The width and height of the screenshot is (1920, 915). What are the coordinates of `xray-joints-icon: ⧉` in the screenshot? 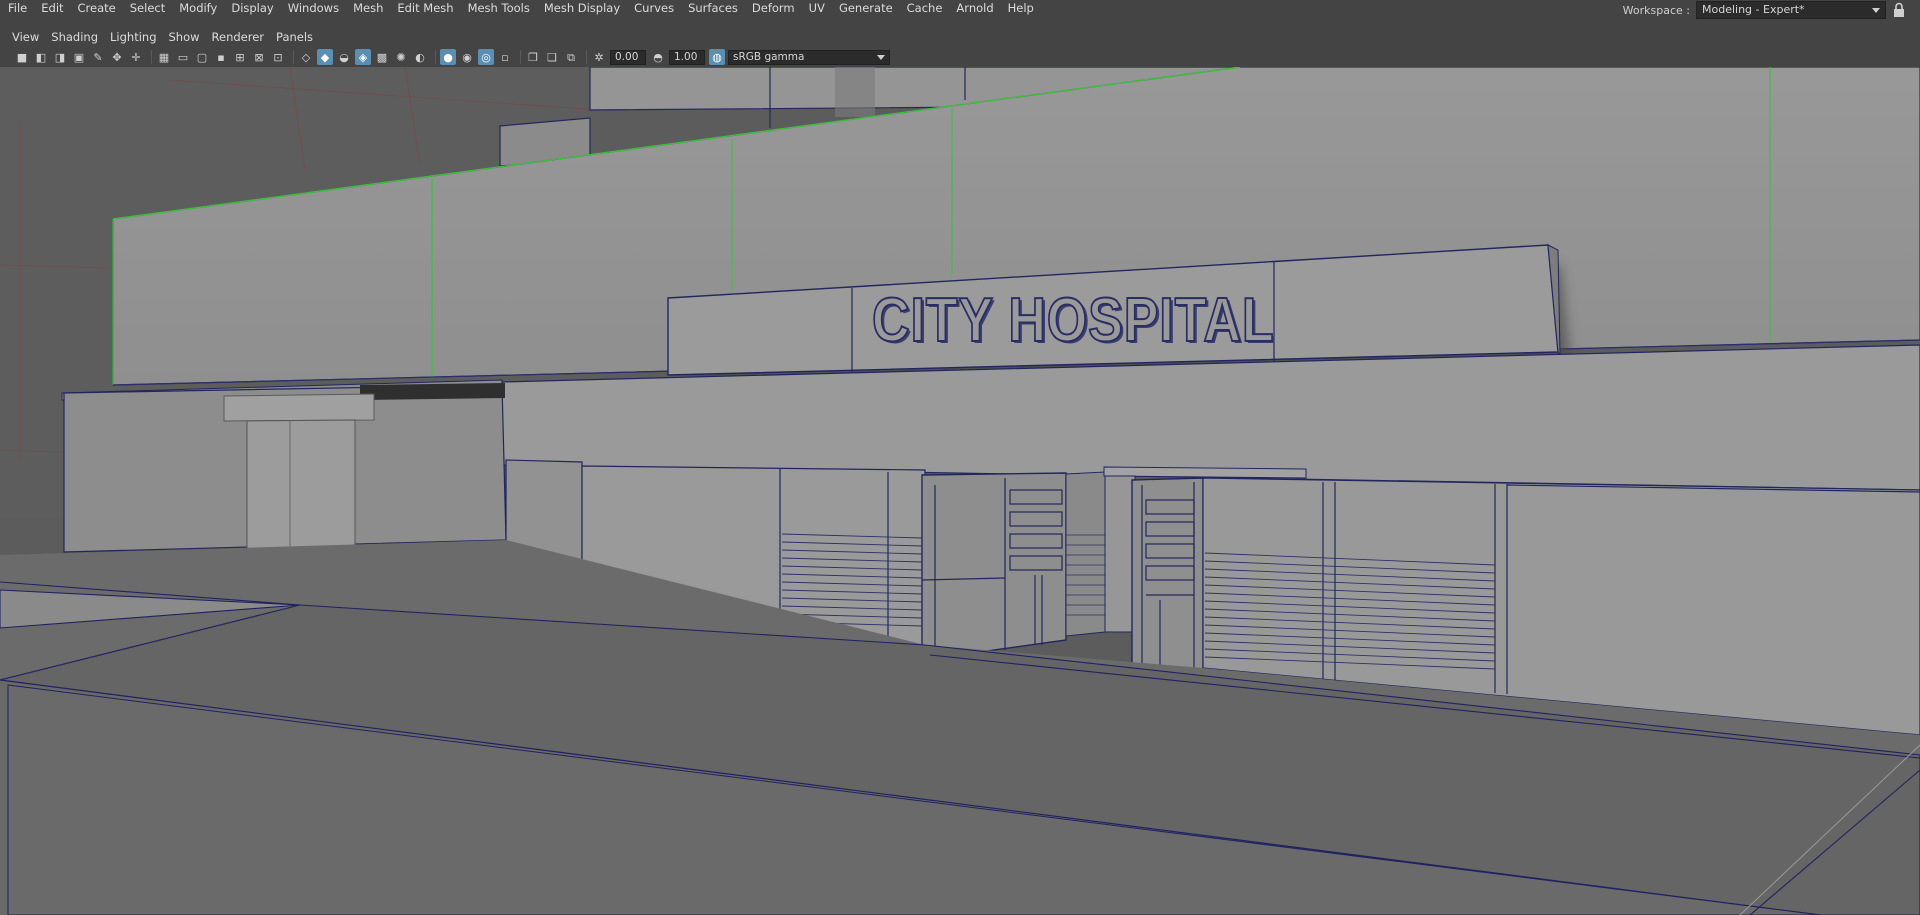 It's located at (571, 57).